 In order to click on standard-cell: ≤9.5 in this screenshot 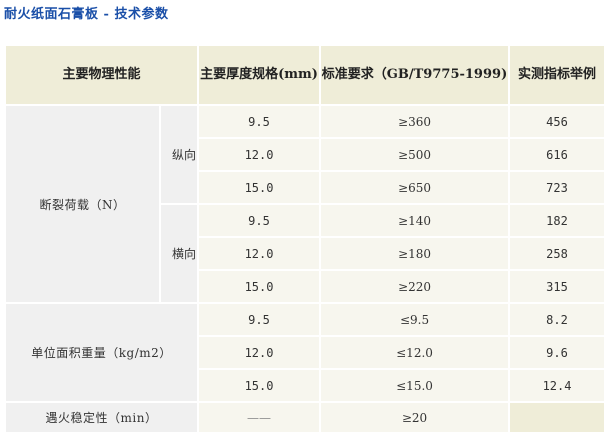, I will do `click(415, 319)`.